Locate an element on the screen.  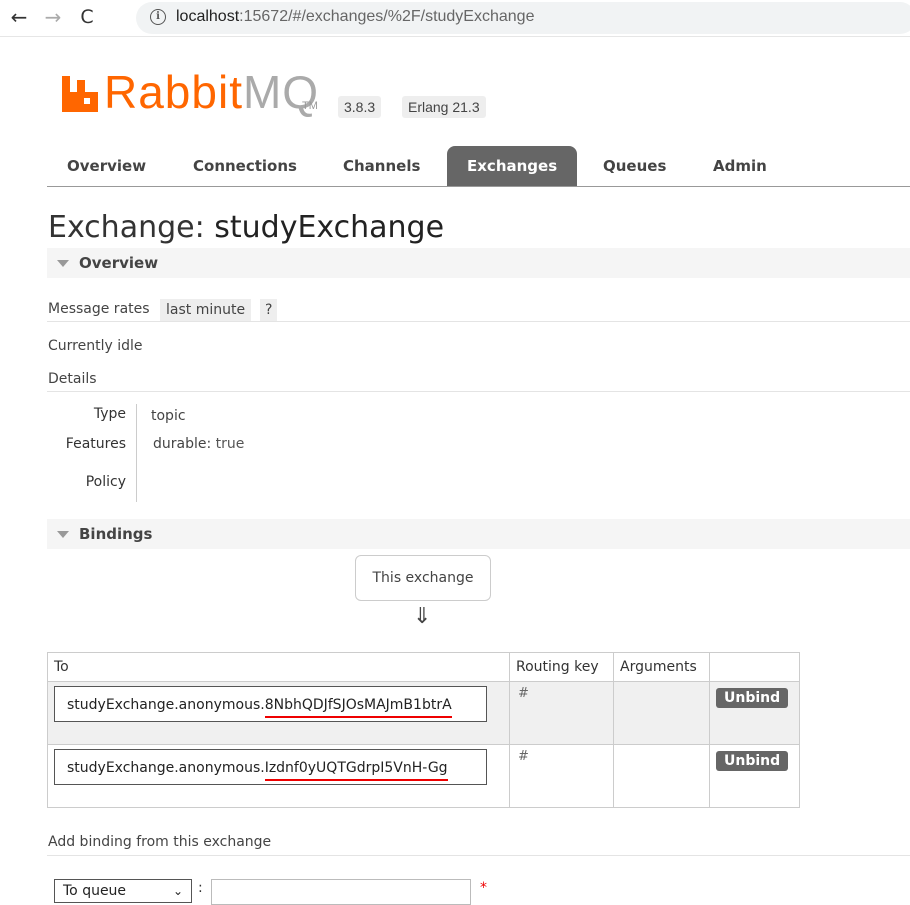
erlang-version-badge: Erlang 21.3 is located at coordinates (444, 107).